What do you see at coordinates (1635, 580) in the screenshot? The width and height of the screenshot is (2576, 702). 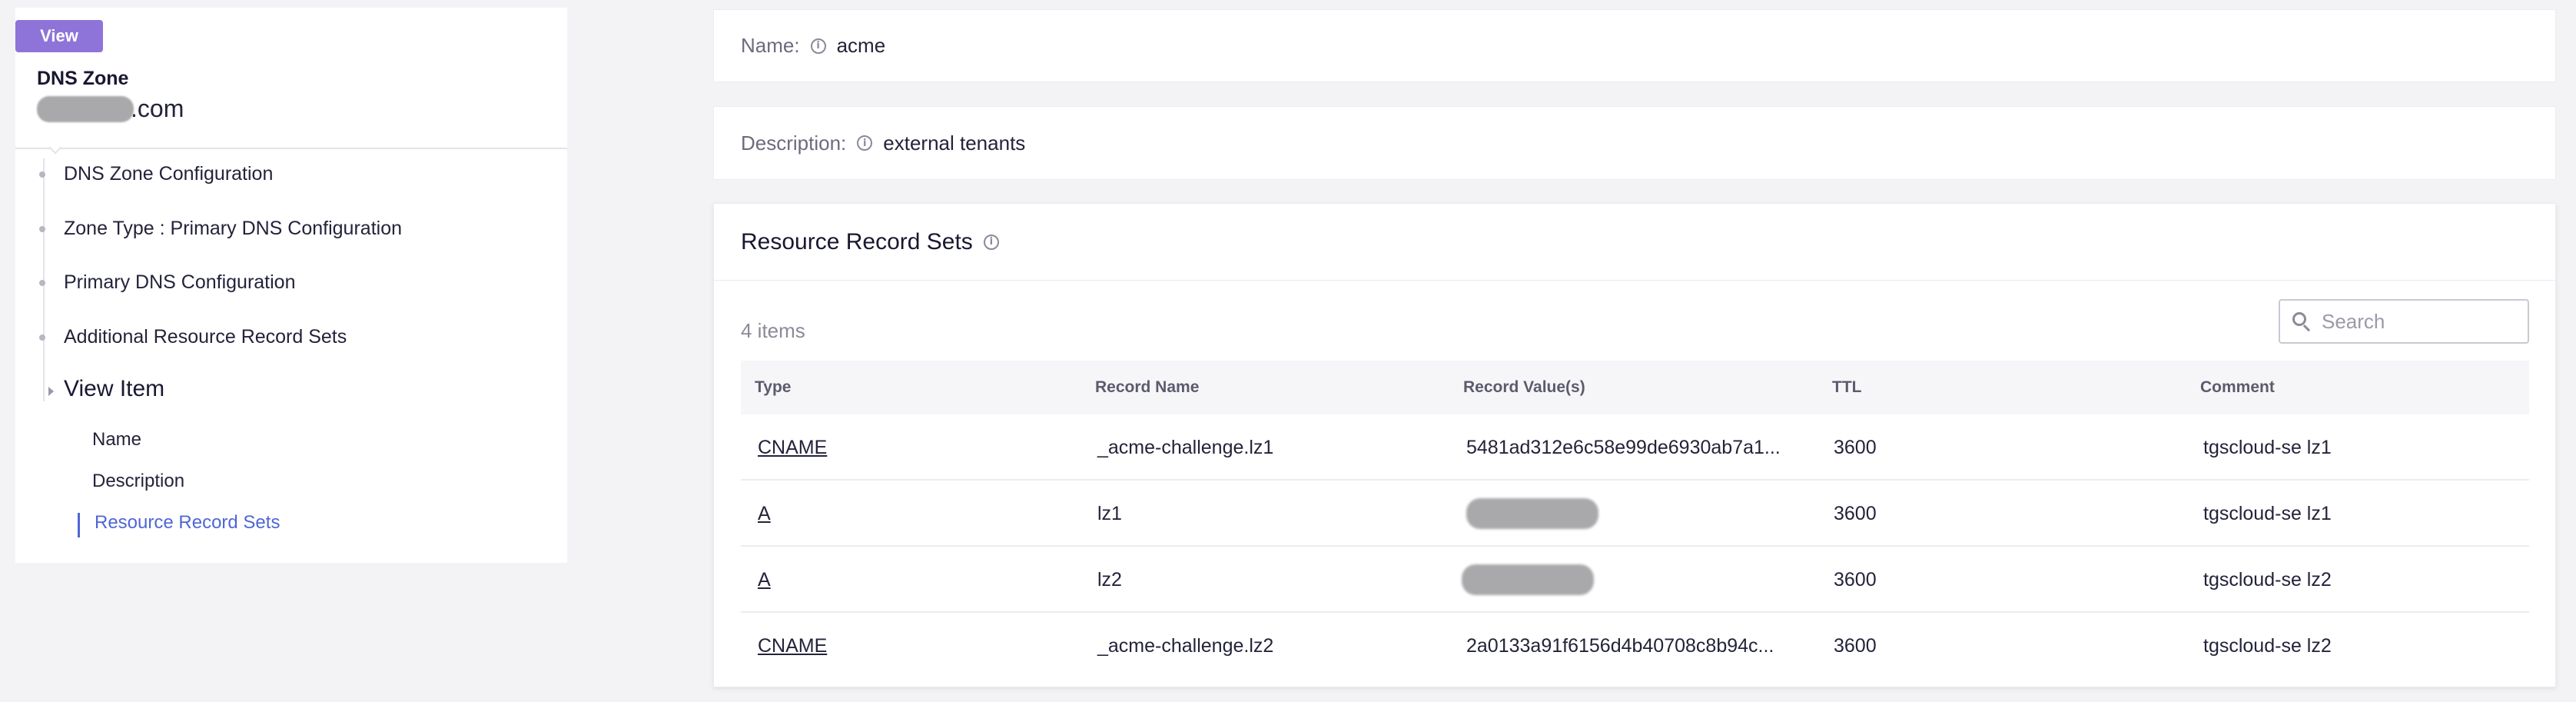 I see `table-row: A lz2 3600 tgscloud-se lz2` at bounding box center [1635, 580].